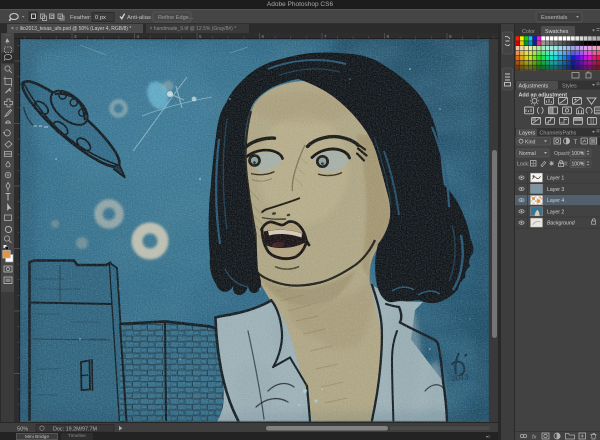 This screenshot has height=440, width=600. What do you see at coordinates (534, 437) in the screenshot?
I see `svg-text: fx` at bounding box center [534, 437].